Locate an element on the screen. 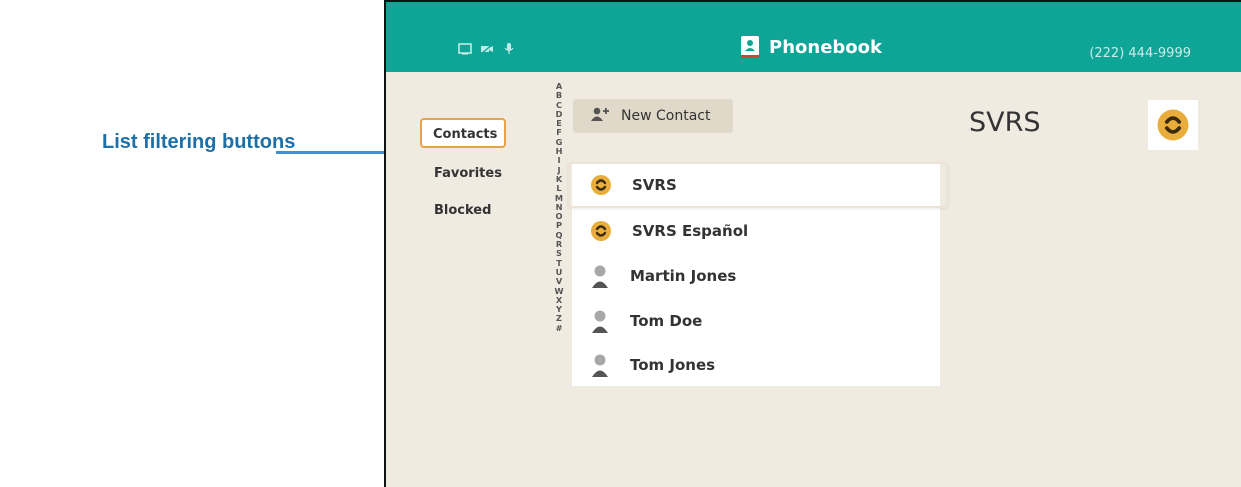 Image resolution: width=1241 pixels, height=487 pixels. alphabet-letter: # is located at coordinates (559, 328).